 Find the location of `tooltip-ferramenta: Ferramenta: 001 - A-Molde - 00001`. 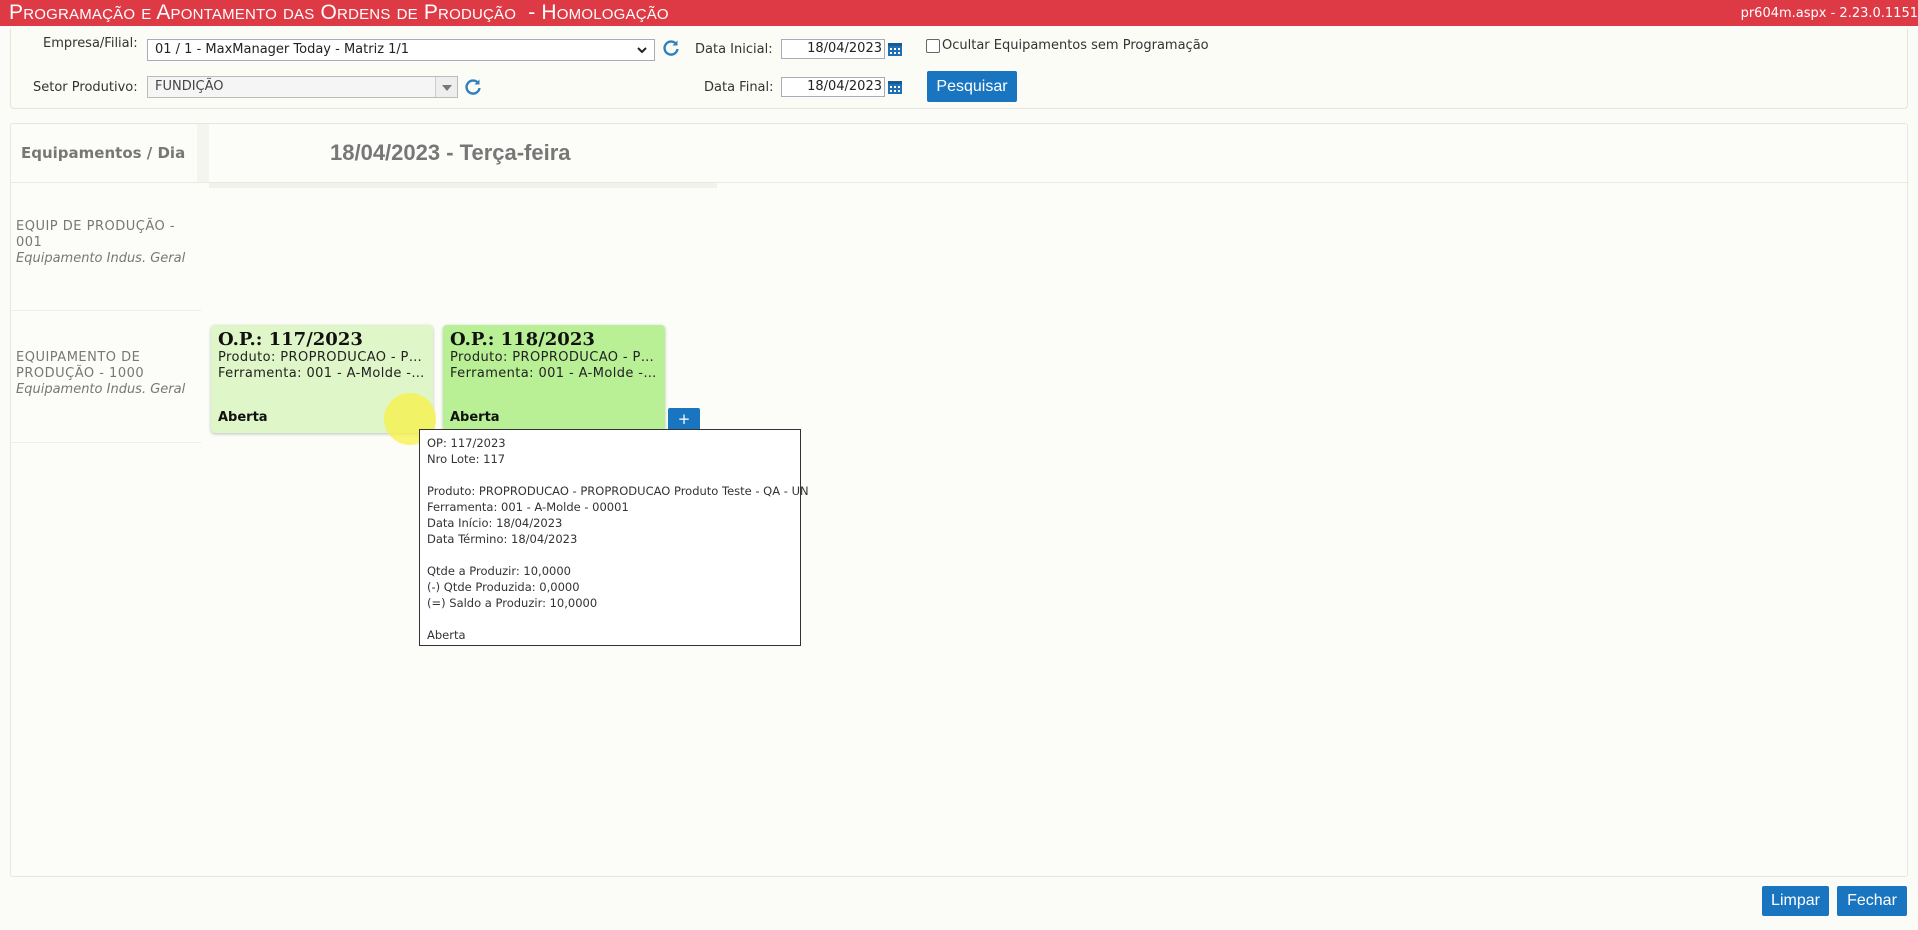

tooltip-ferramenta: Ferramenta: 001 - A-Molde - 00001 is located at coordinates (528, 507).